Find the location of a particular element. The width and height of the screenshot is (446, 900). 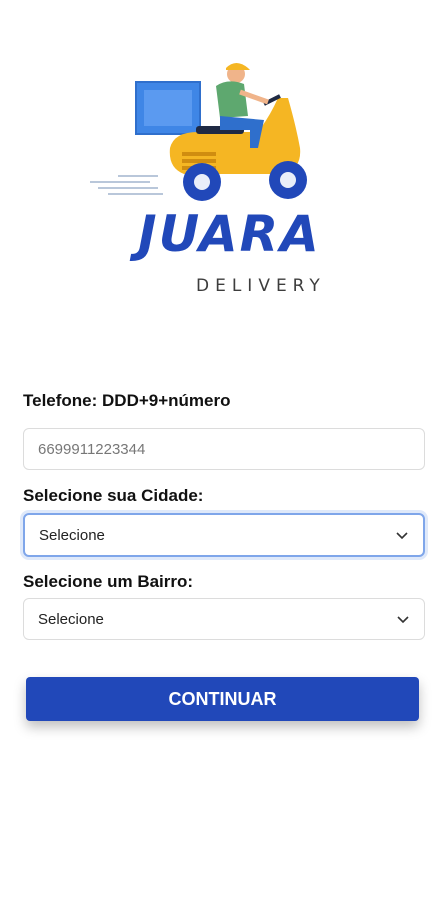

brand-name: JUARA is located at coordinates (229, 234).